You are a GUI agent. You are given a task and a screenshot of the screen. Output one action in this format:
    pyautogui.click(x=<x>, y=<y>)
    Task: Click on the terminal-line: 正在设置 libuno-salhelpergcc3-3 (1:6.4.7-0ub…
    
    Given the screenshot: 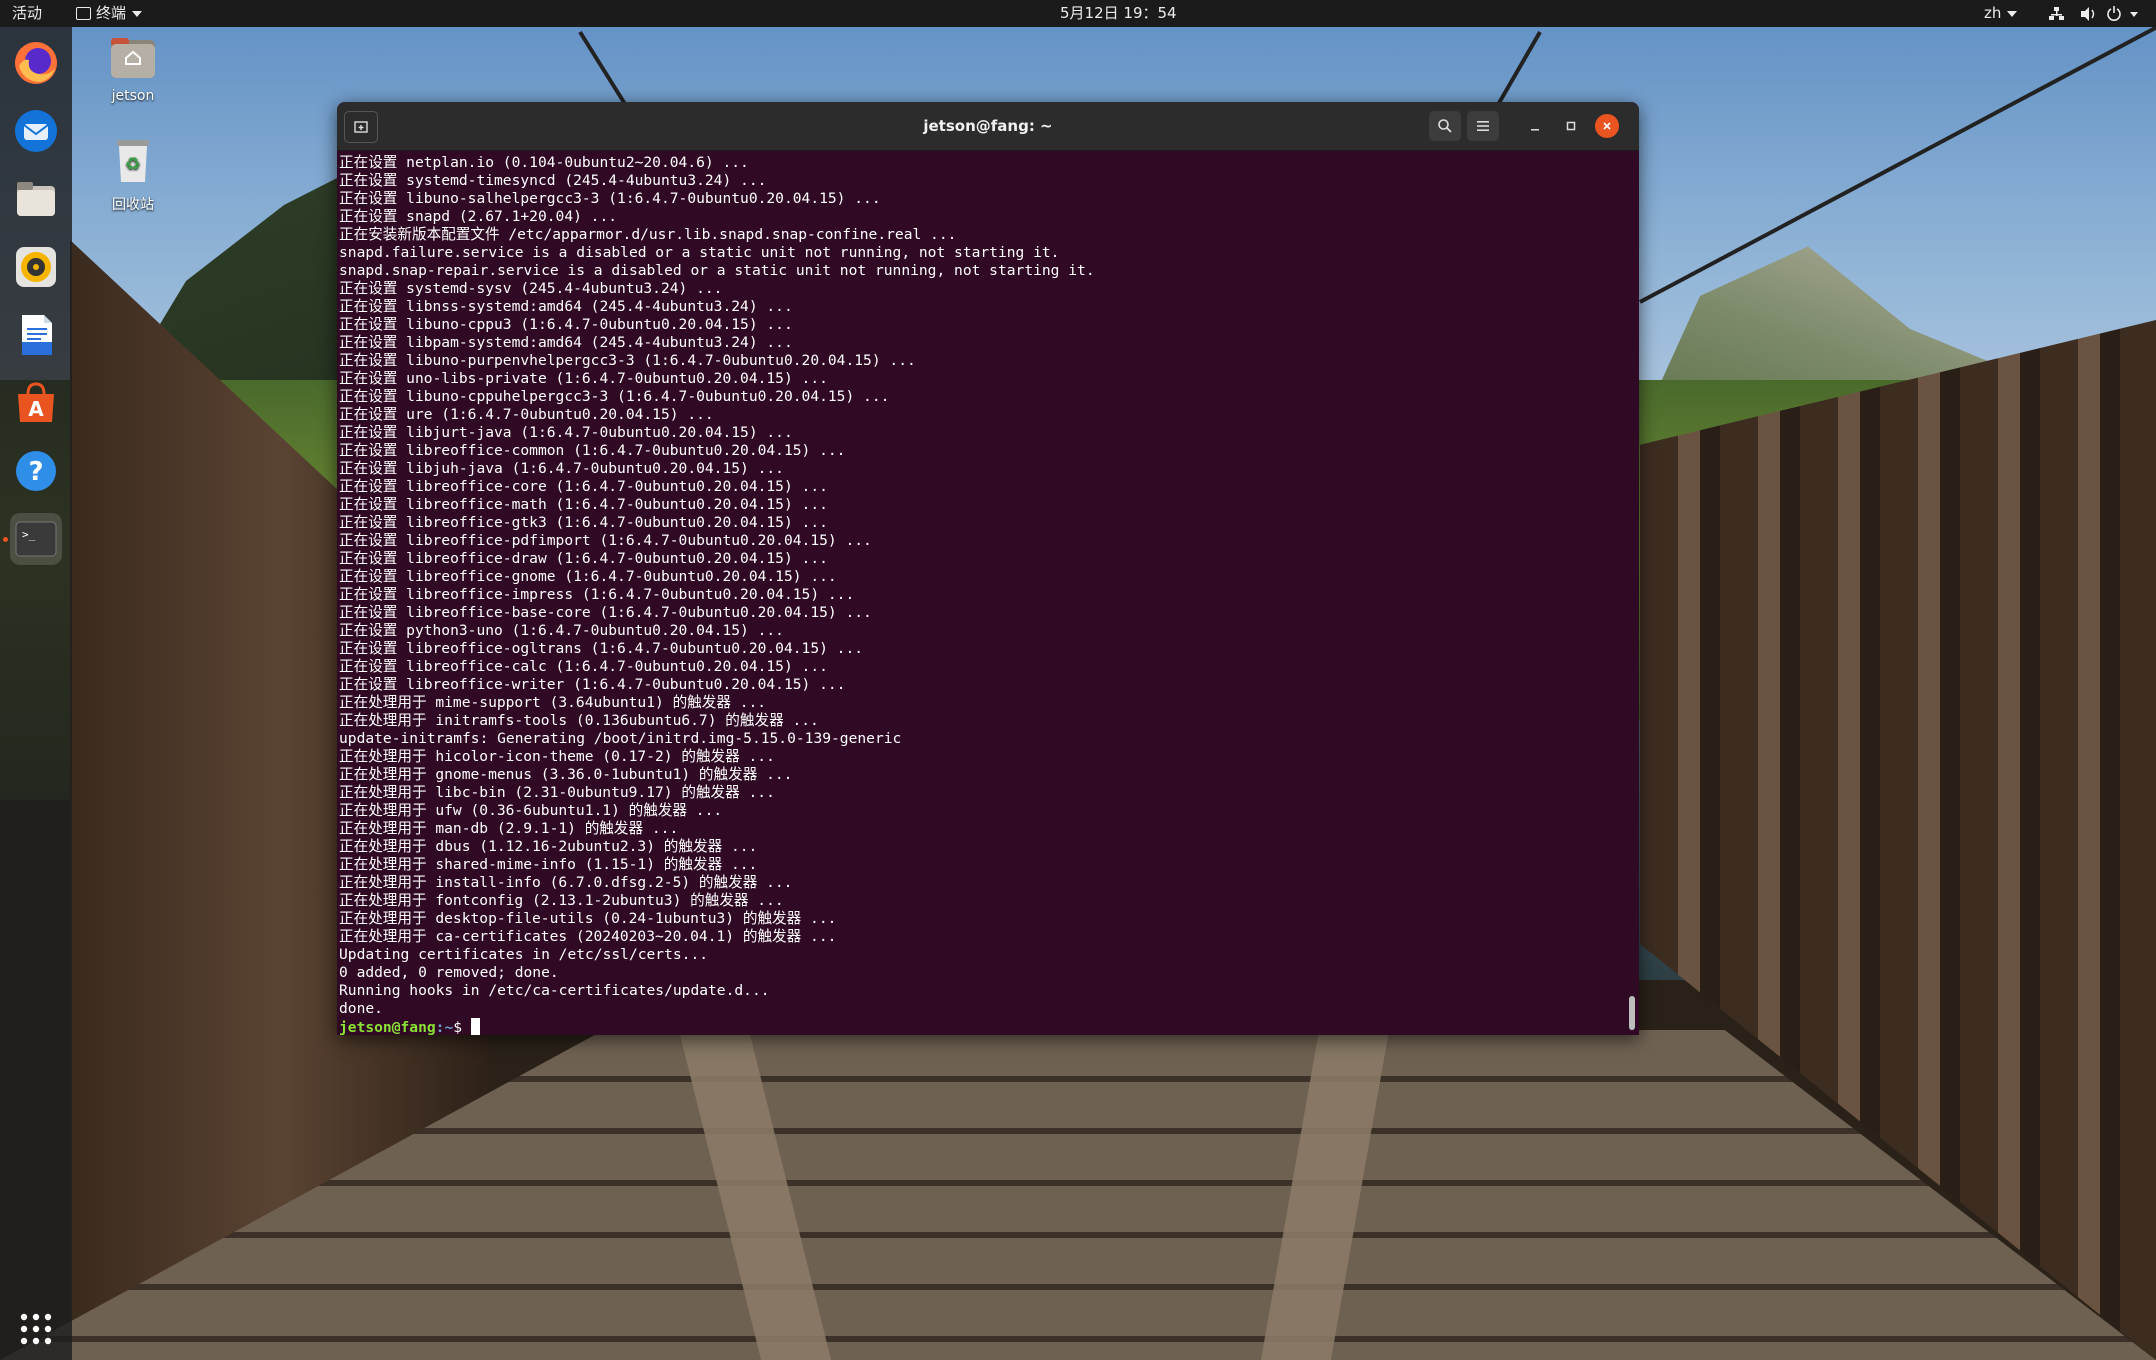 What is the action you would take?
    pyautogui.click(x=610, y=198)
    